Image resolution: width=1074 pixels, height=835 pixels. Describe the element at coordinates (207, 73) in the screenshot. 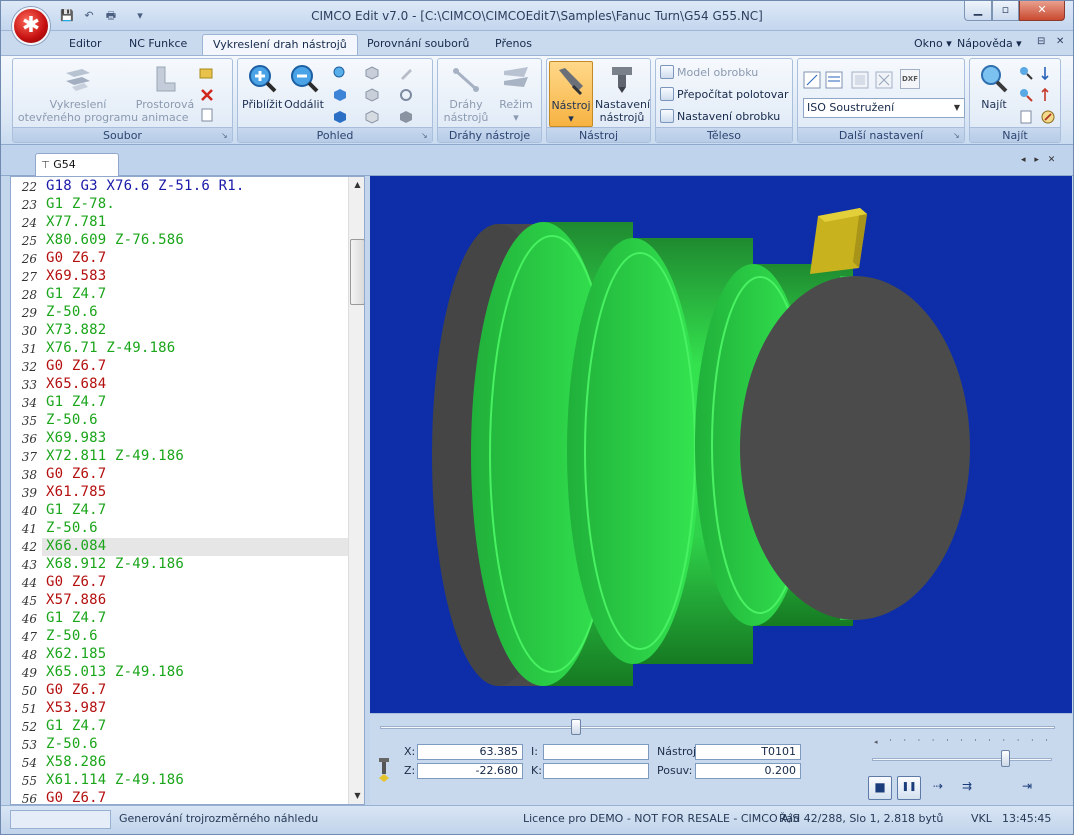

I see `open-folder-icon` at that location.